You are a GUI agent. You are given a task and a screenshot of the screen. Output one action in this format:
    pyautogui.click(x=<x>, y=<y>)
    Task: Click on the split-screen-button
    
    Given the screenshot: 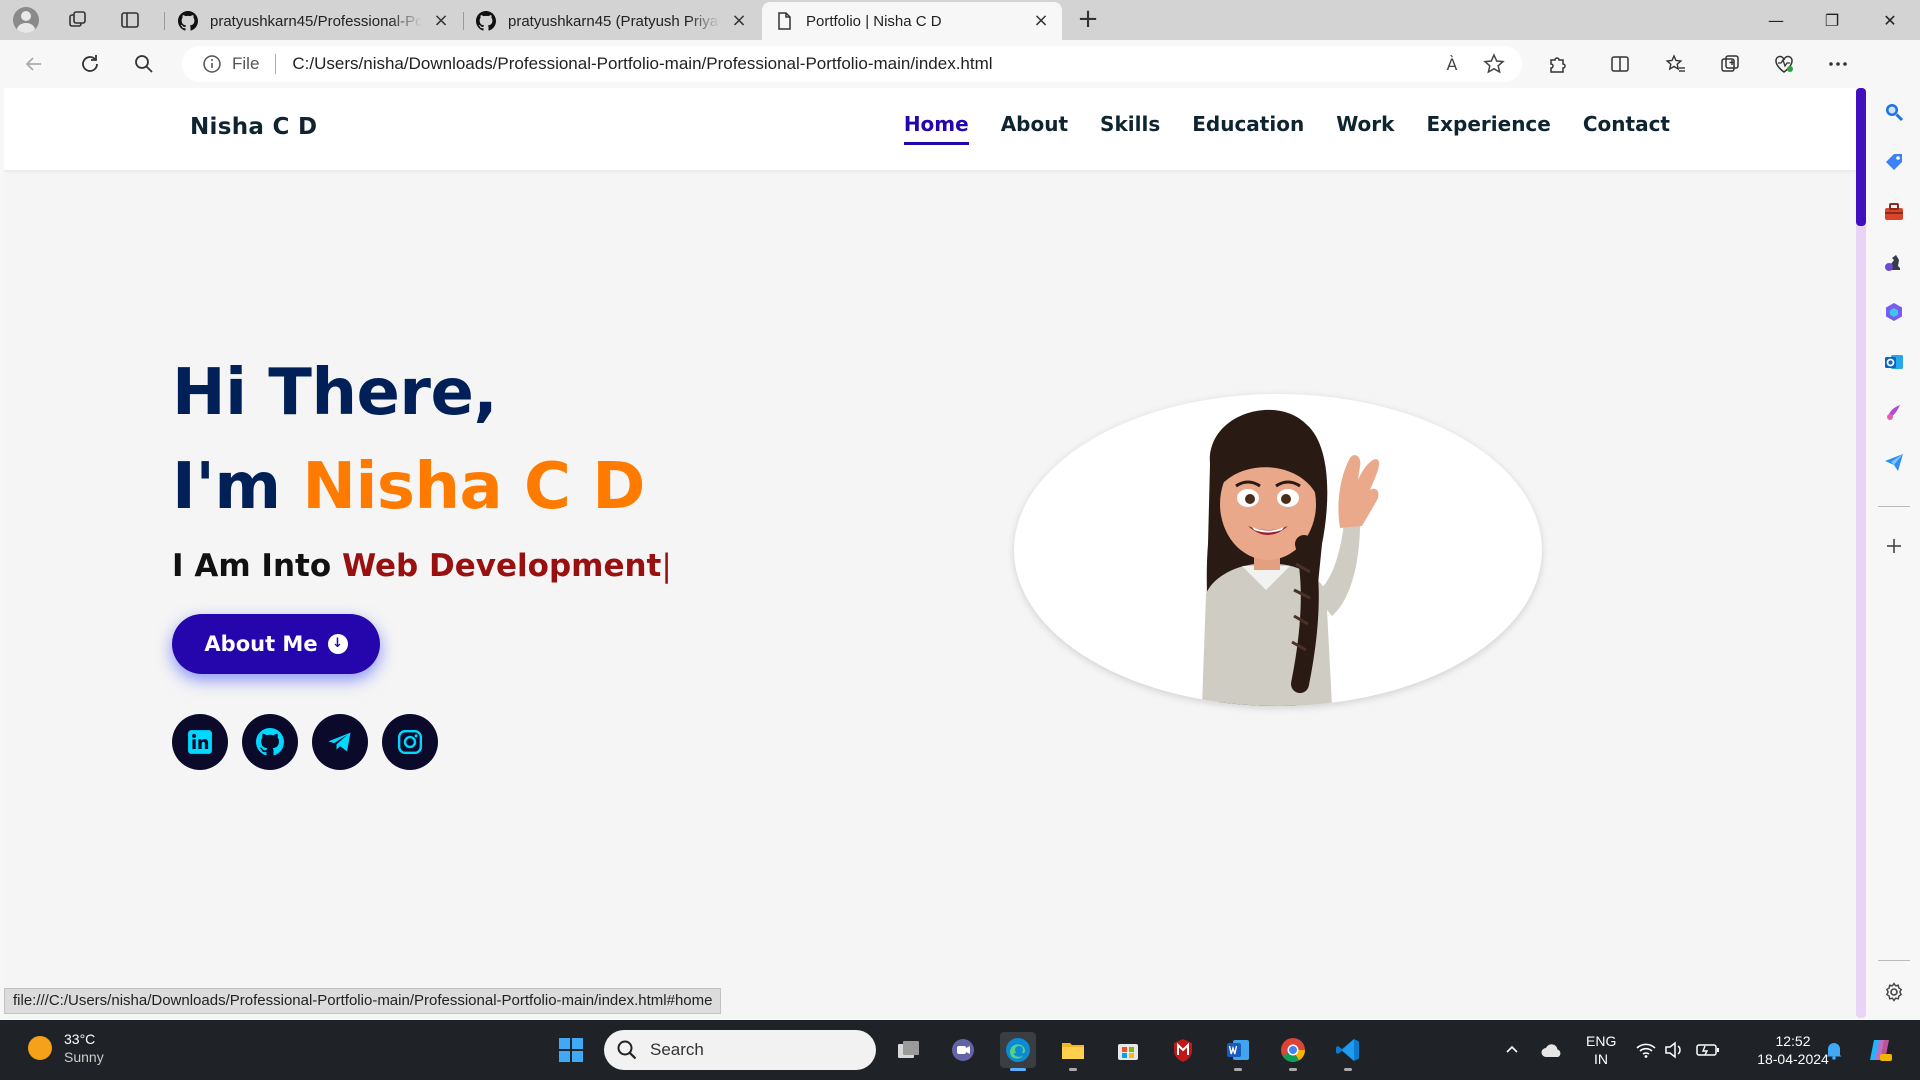 What is the action you would take?
    pyautogui.click(x=1620, y=64)
    